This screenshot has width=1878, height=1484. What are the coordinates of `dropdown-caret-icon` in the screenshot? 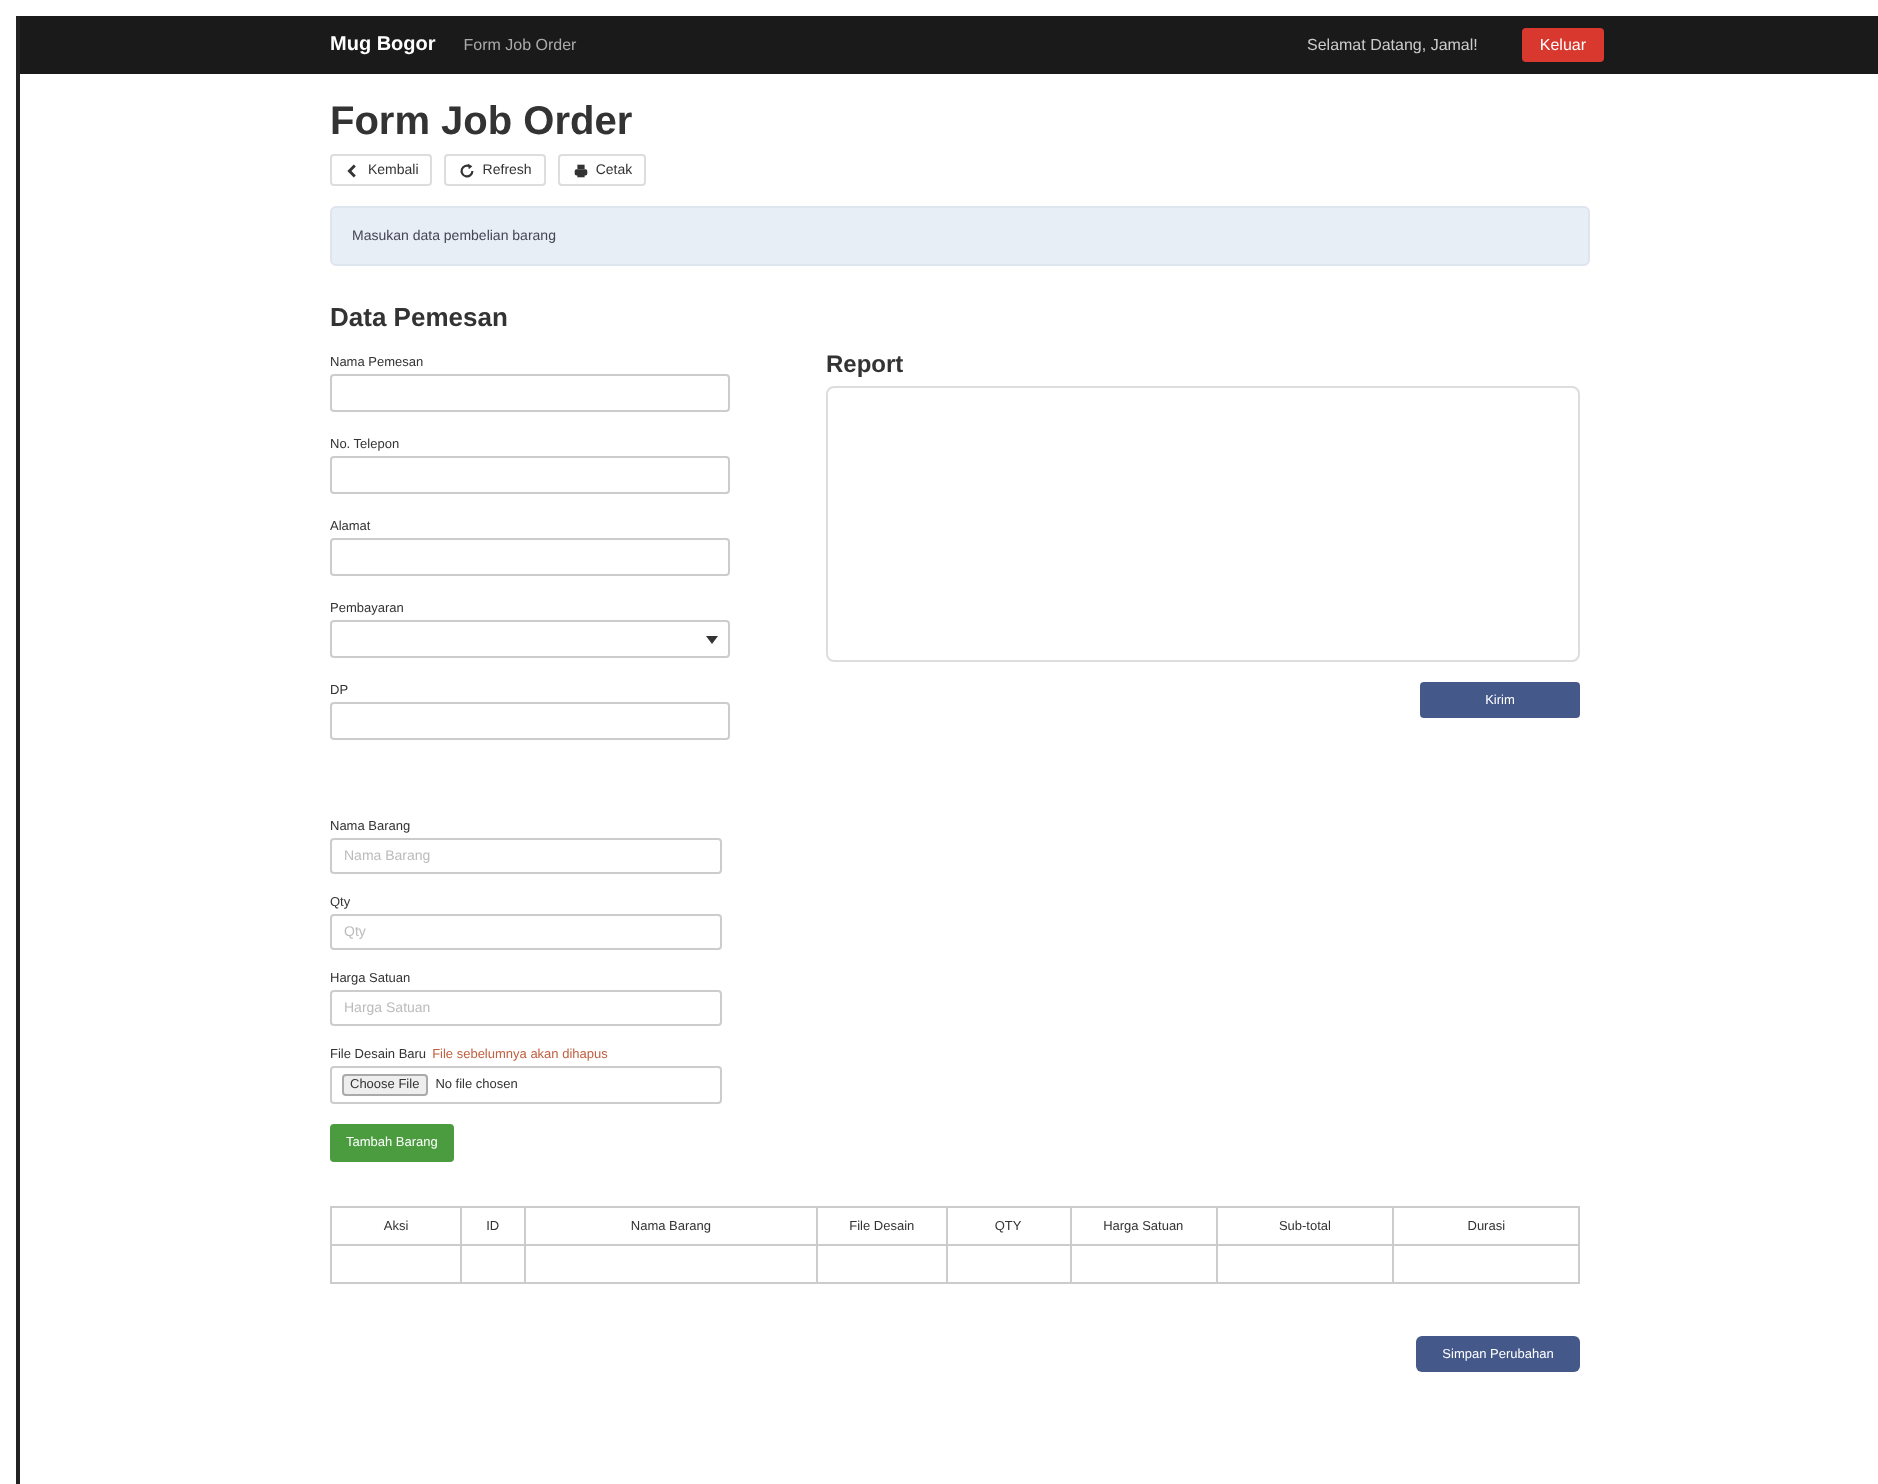 It's located at (712, 639).